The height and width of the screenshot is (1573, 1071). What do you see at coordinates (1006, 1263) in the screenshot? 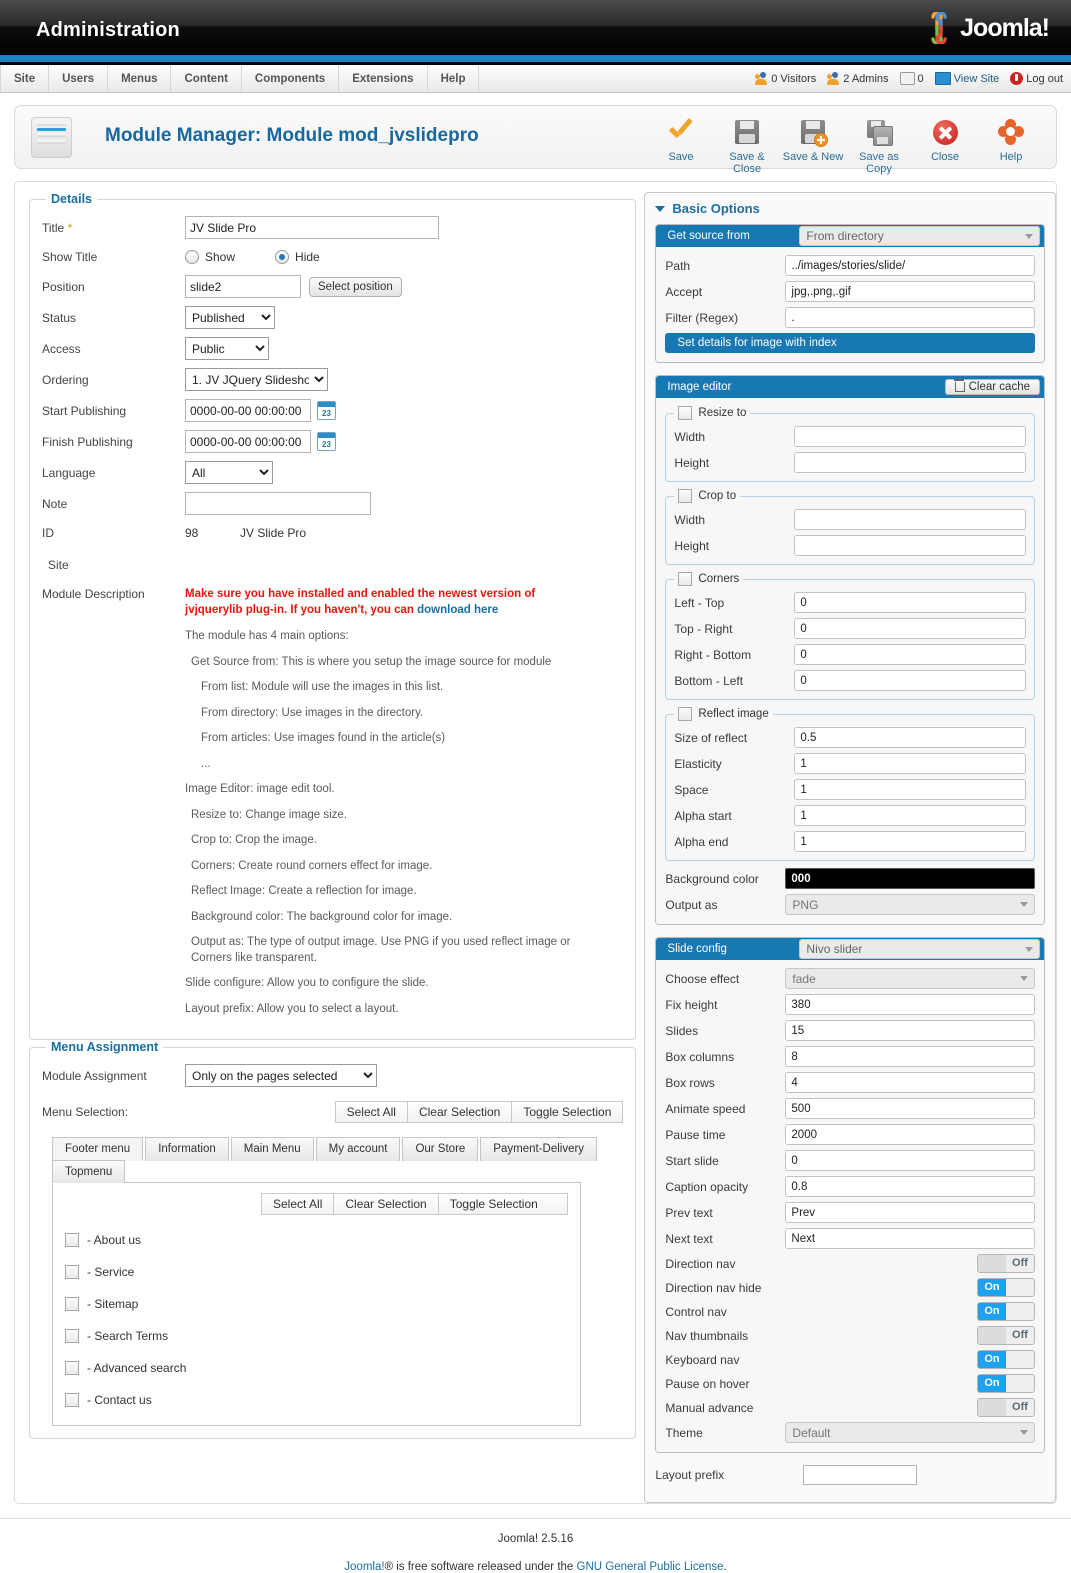
I see `direction-nav-toggle: Off` at bounding box center [1006, 1263].